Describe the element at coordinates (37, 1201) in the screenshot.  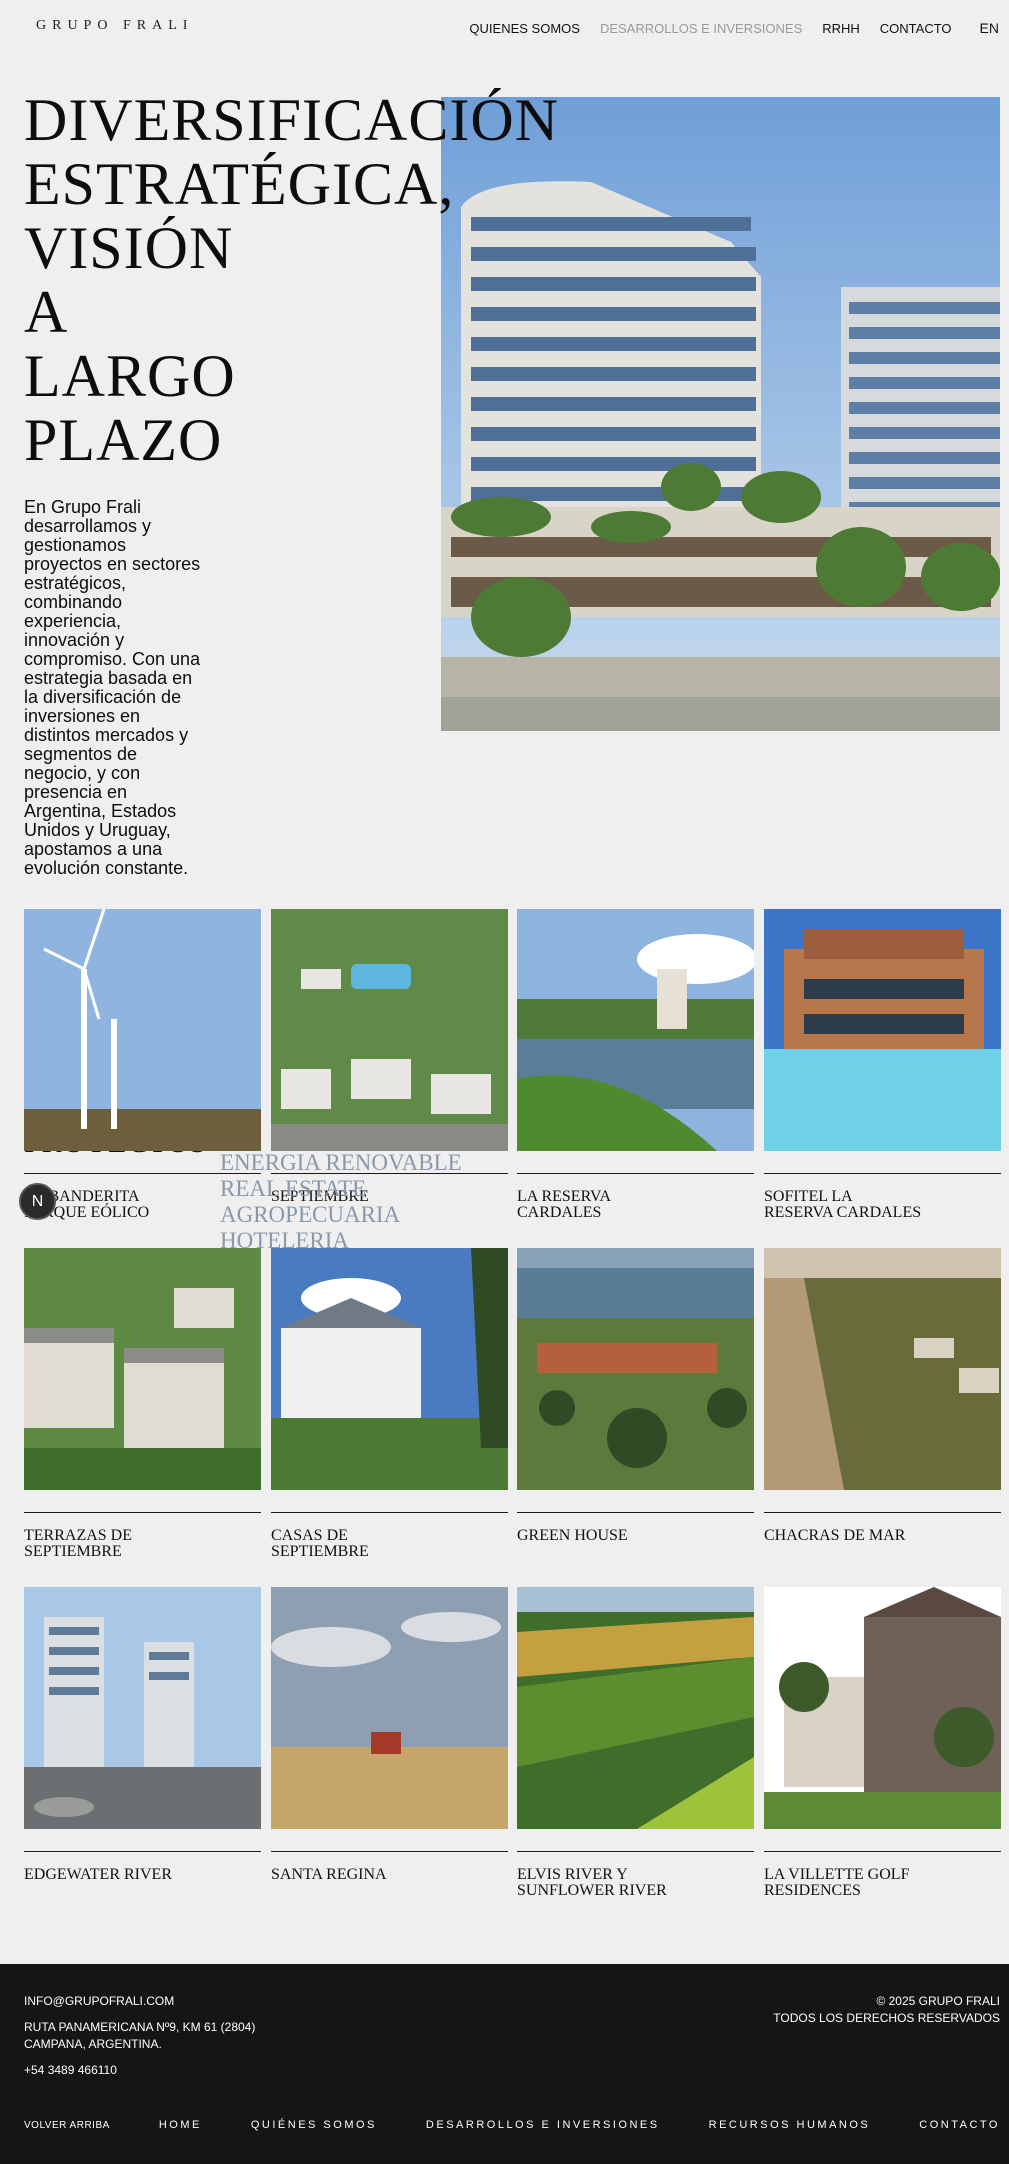
I see `floating-action-button: N` at that location.